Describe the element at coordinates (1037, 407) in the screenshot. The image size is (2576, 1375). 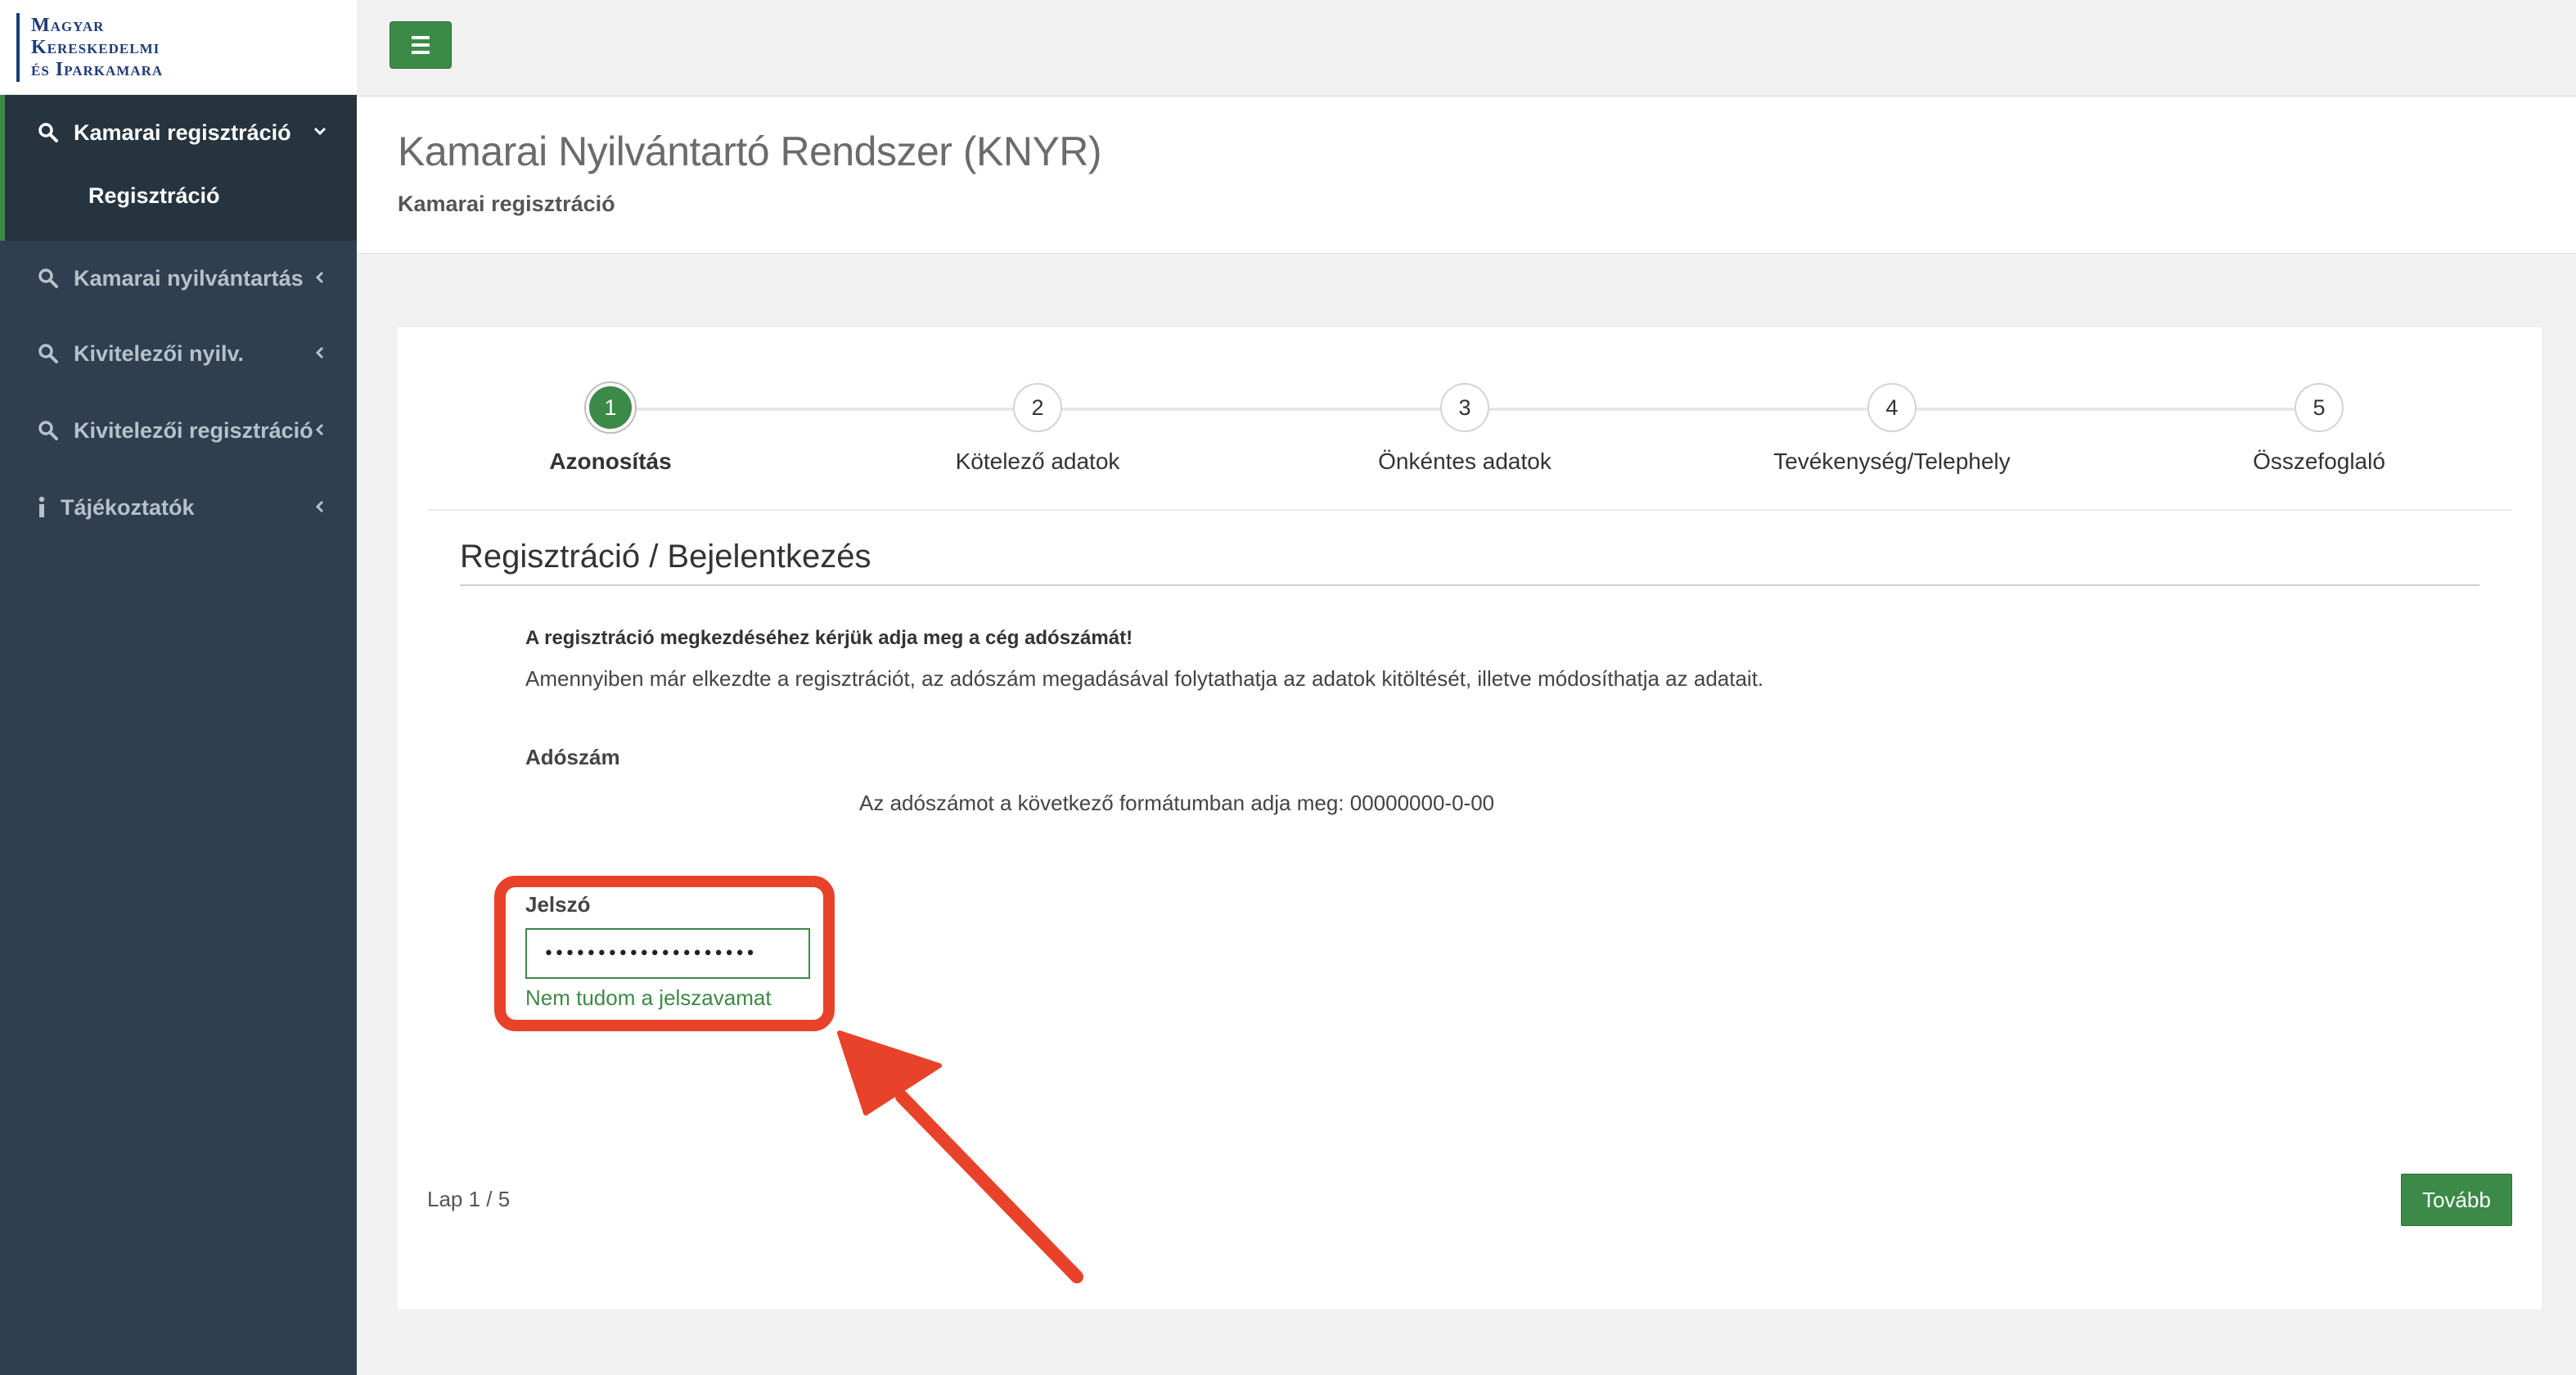
I see `wizard-step-2: 2` at that location.